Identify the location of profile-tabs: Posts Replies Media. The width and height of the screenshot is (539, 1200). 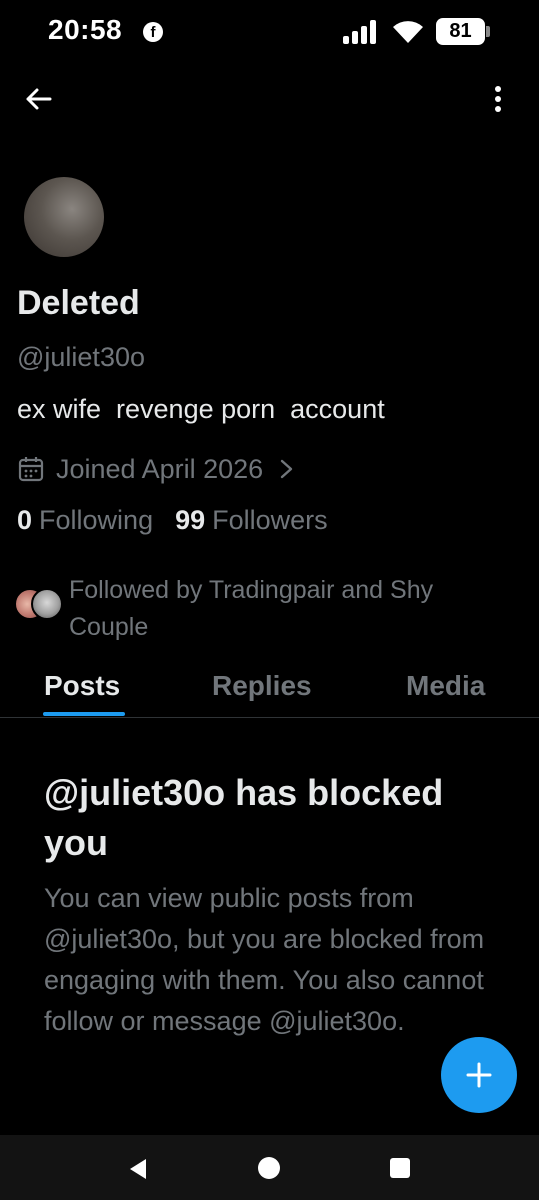
(269, 689).